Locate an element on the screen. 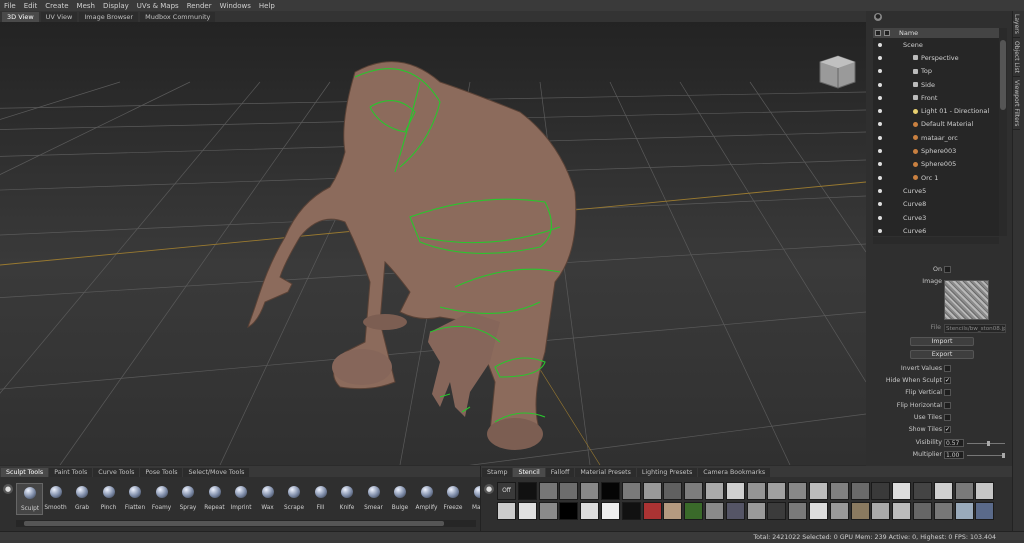  tool-smear: Smear is located at coordinates (374, 499).